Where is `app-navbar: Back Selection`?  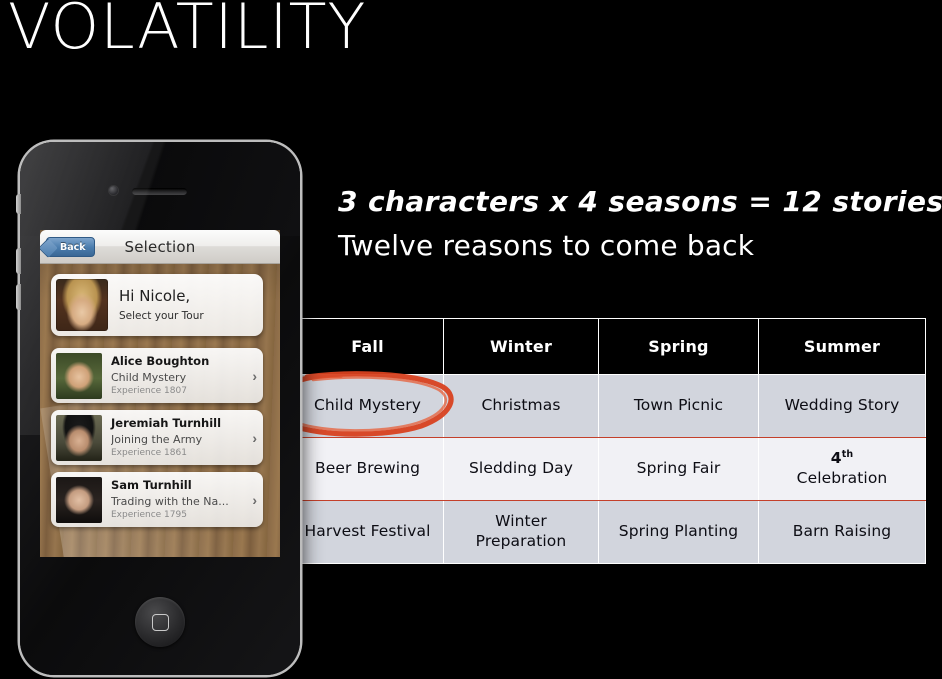 app-navbar: Back Selection is located at coordinates (160, 247).